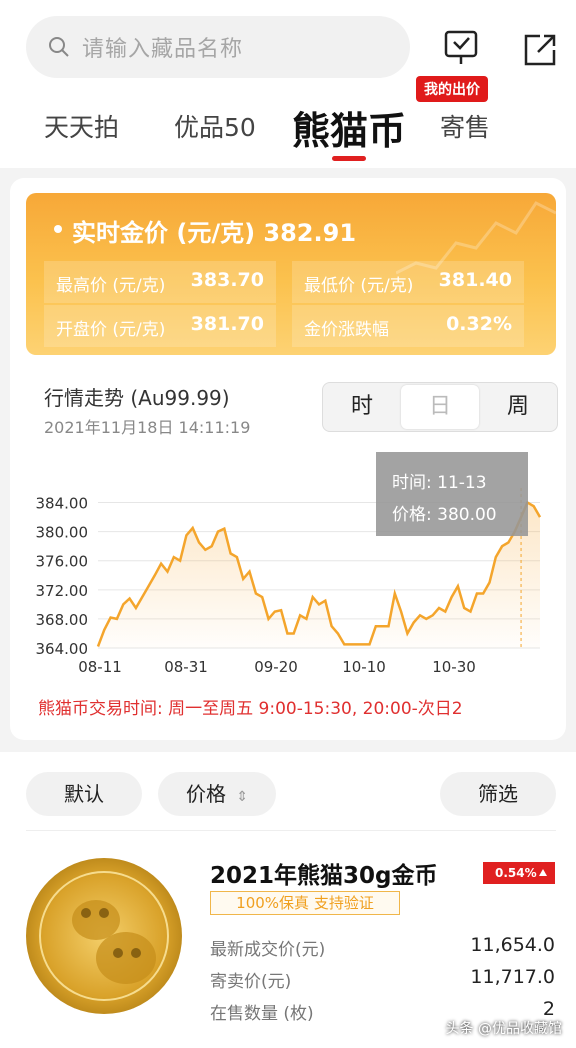 Image resolution: width=576 pixels, height=1048 pixels. I want to click on sort-arrows-icon: ⇕, so click(242, 797).